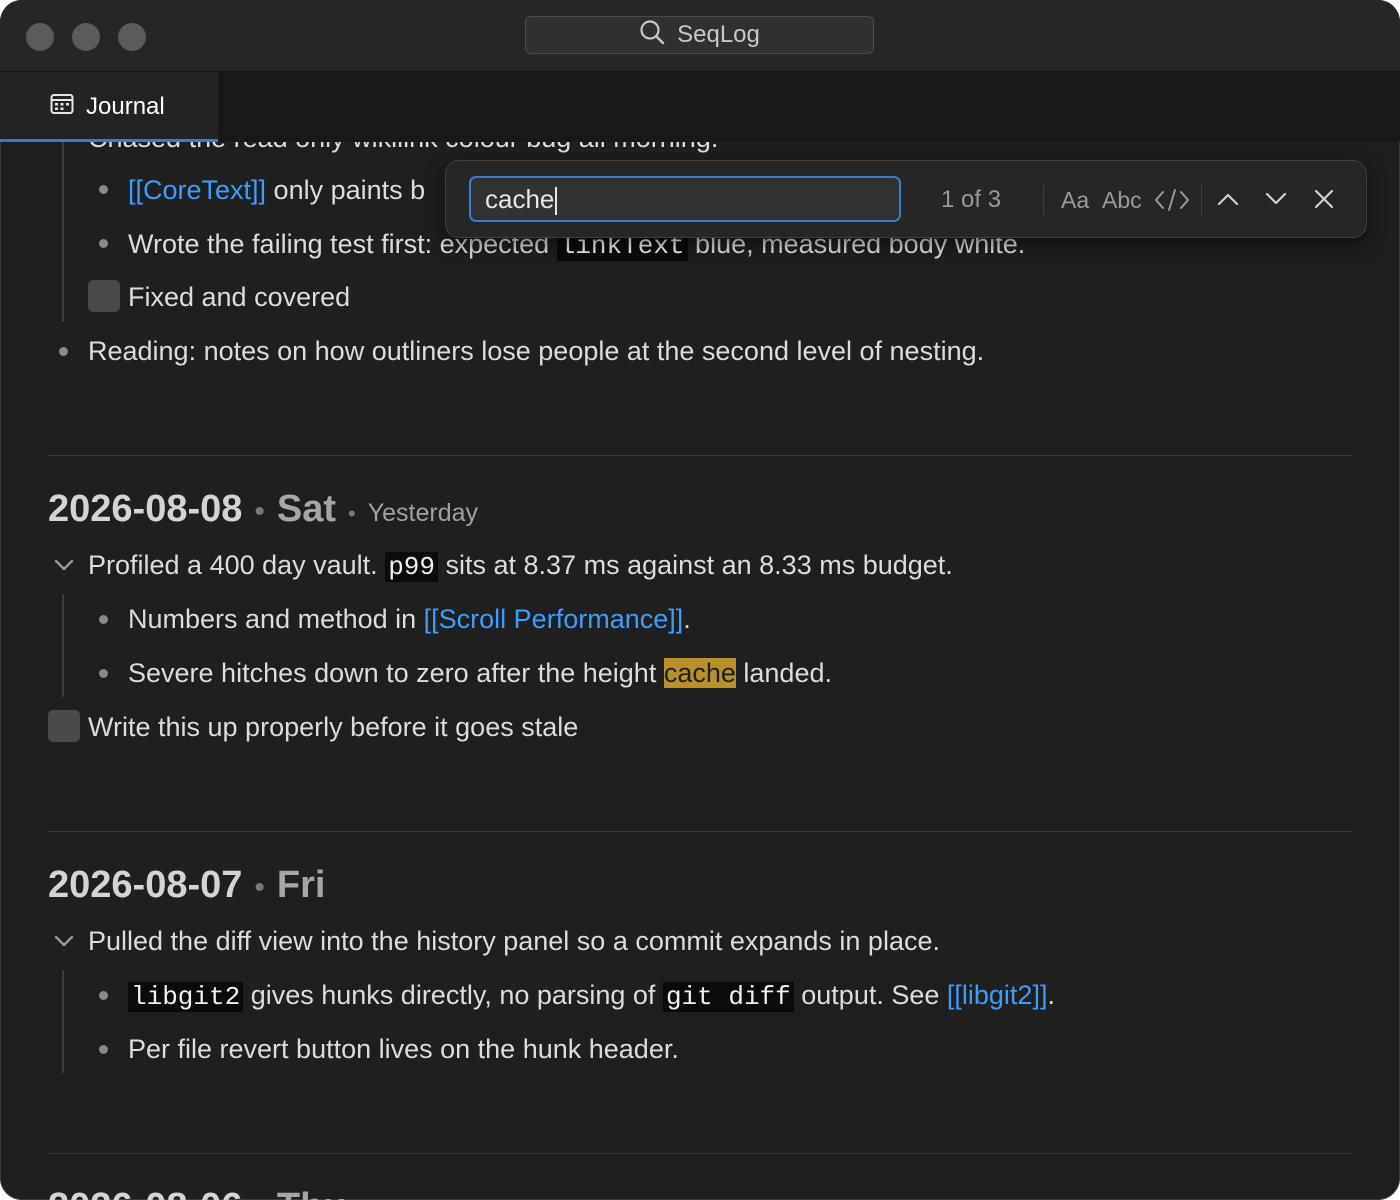 The width and height of the screenshot is (1400, 1200). I want to click on find-input: cache, so click(685, 199).